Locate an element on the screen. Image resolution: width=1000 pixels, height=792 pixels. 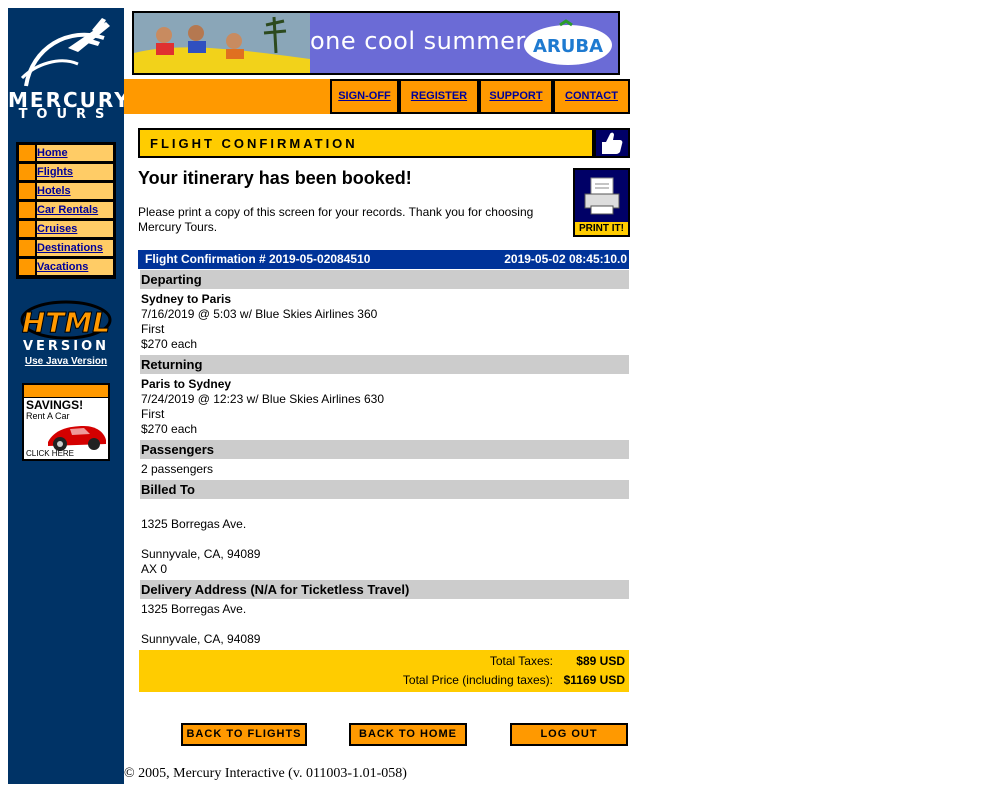
returning-class: First is located at coordinates (153, 414).